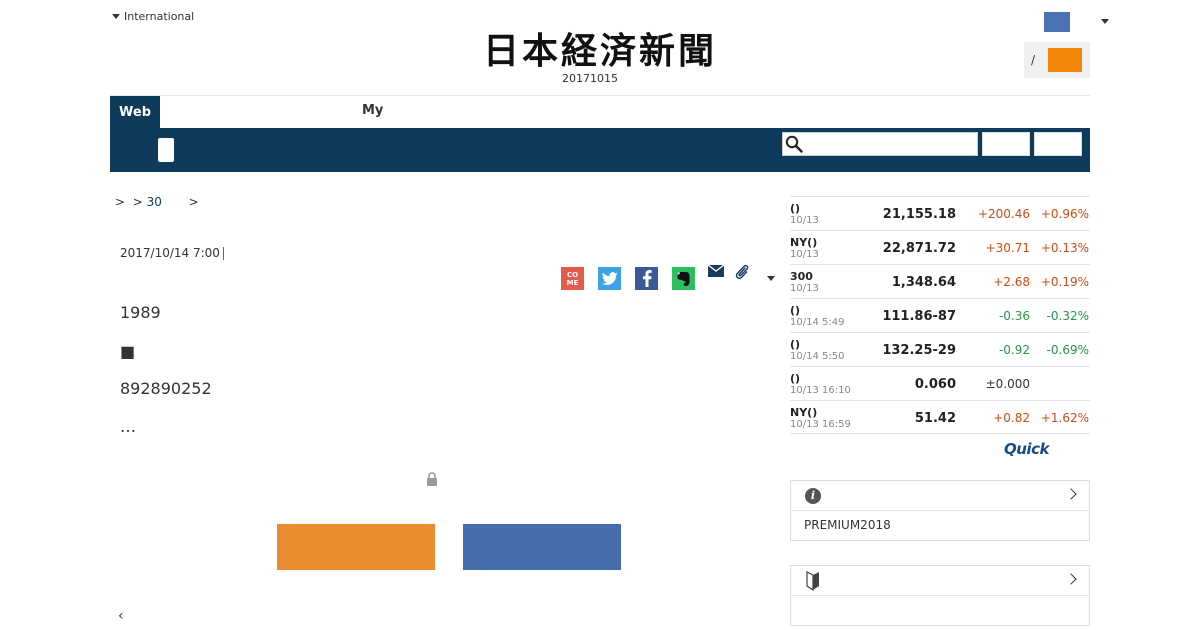 The image size is (1200, 630). Describe the element at coordinates (572, 278) in the screenshot. I see `comment-share-button: CO ME` at that location.